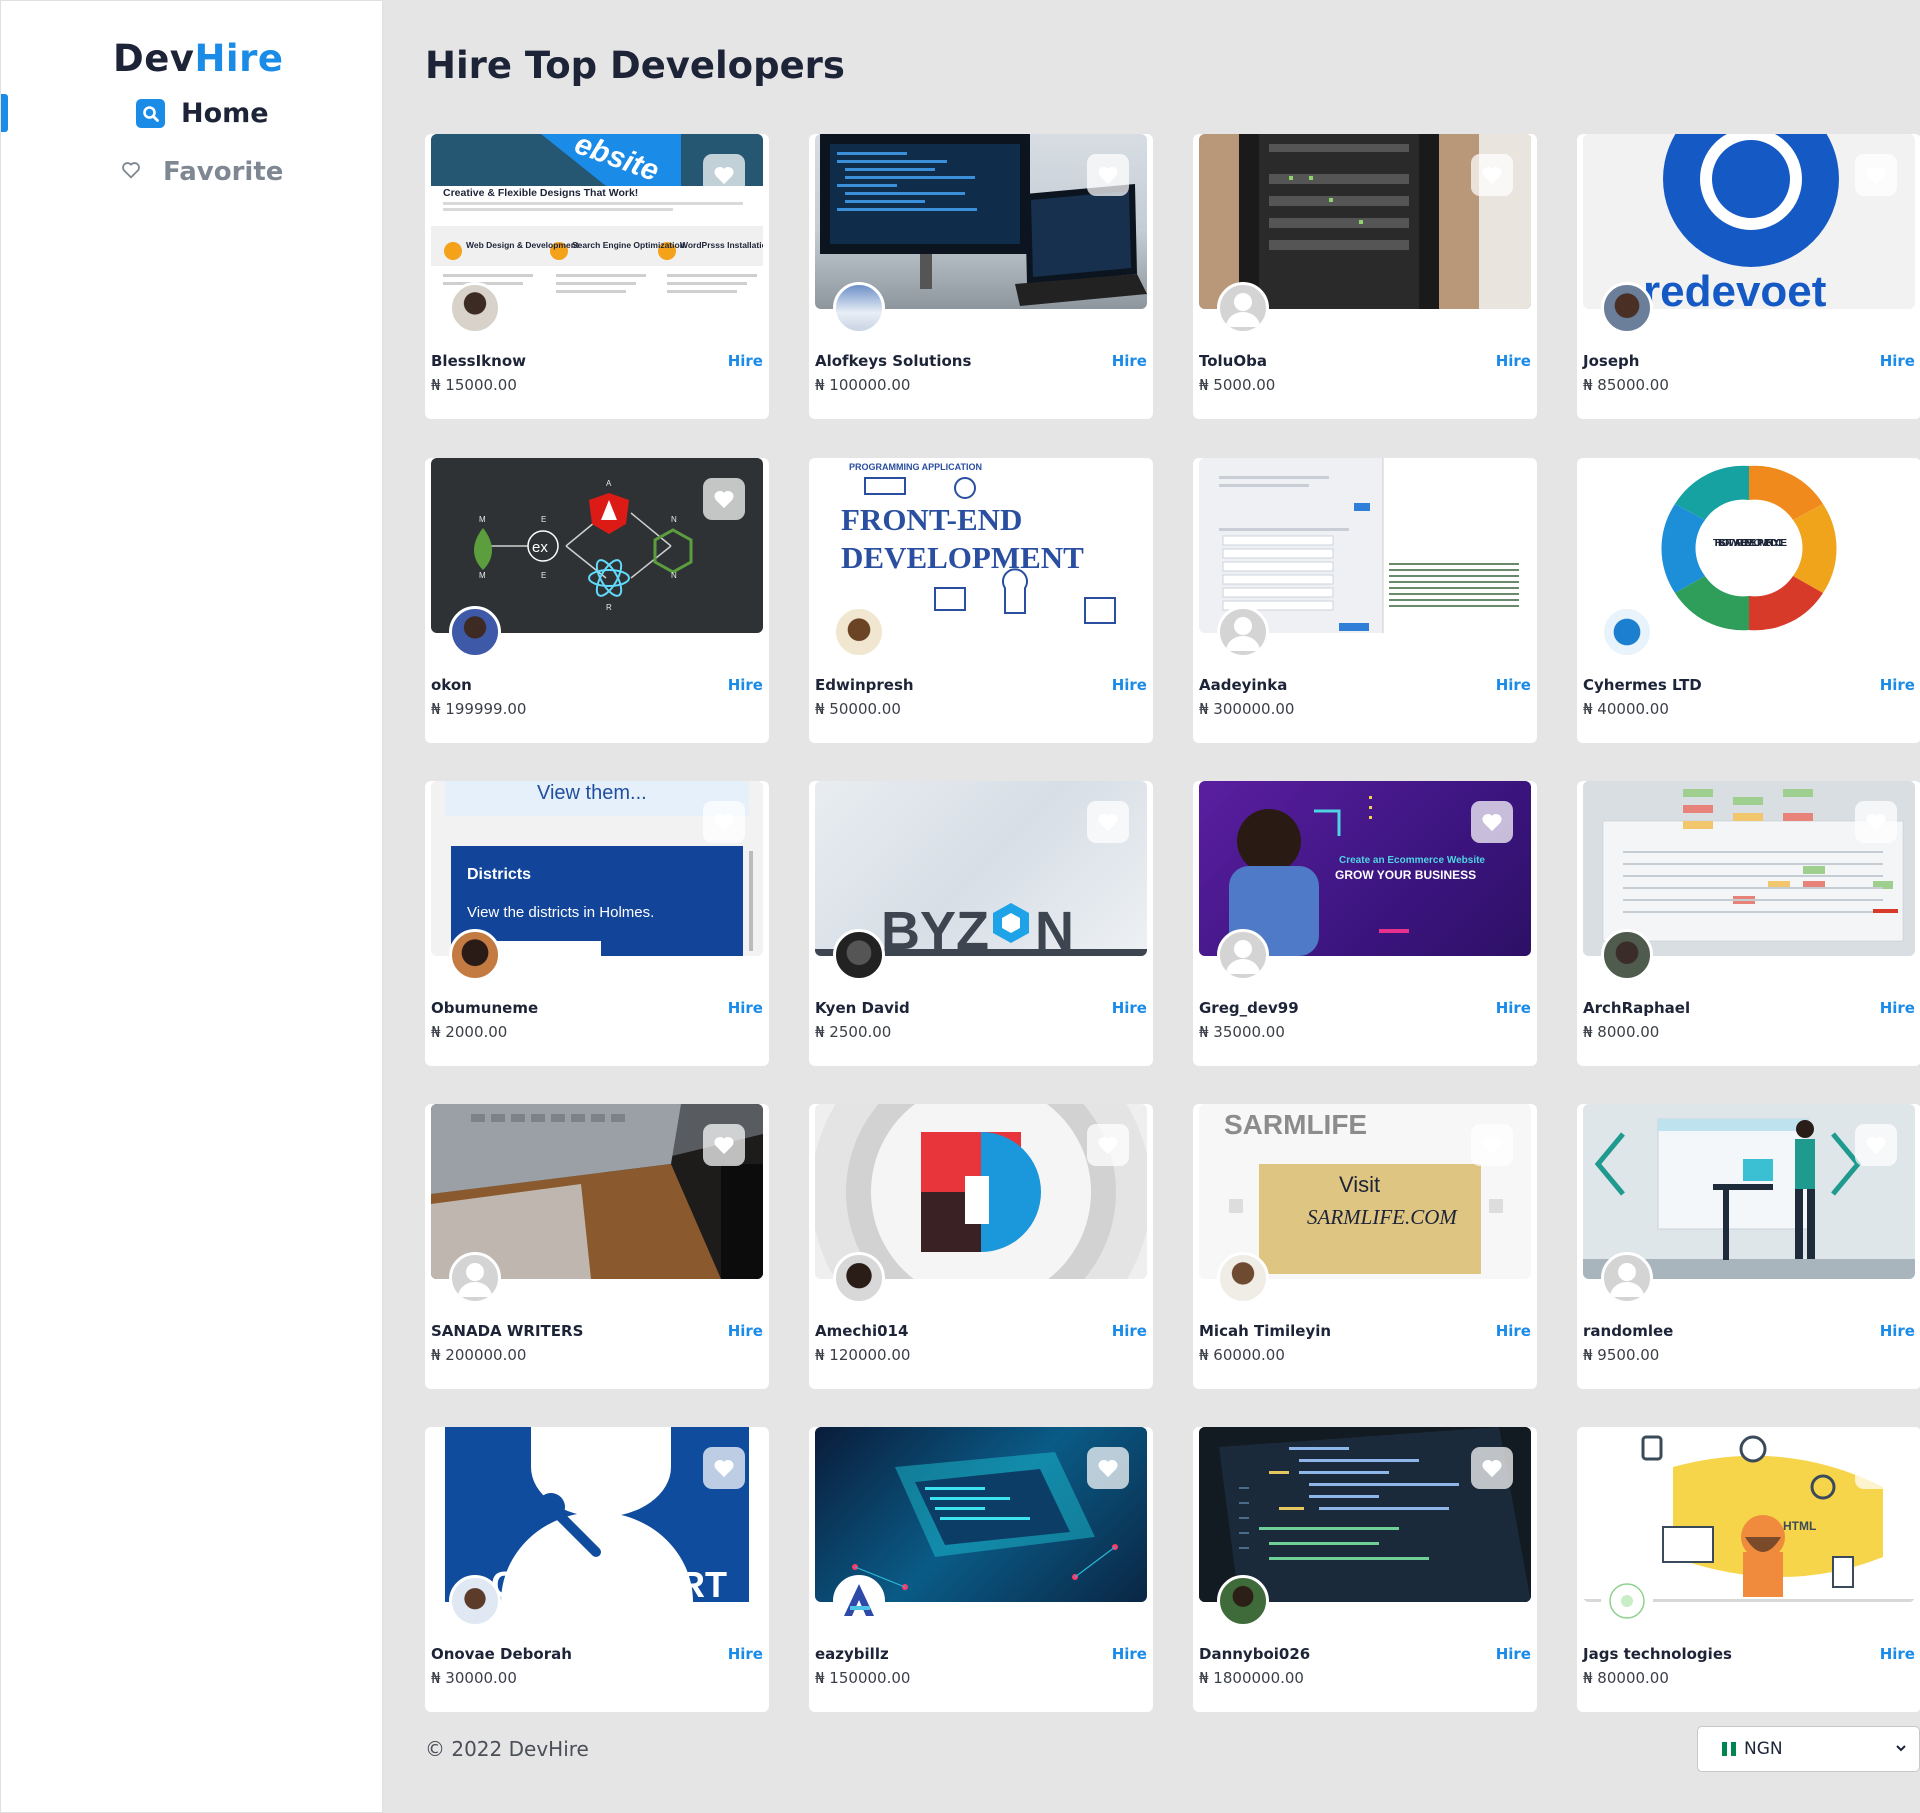  I want to click on nav-item-home: Home, so click(202, 113).